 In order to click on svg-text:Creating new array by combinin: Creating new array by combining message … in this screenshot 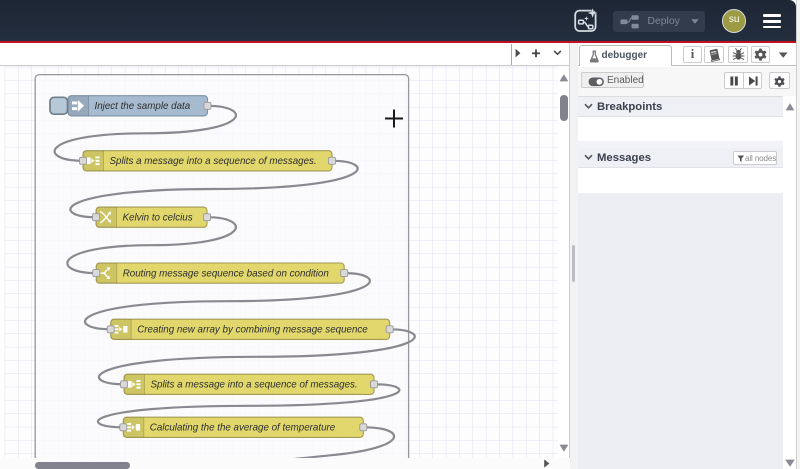, I will do `click(252, 329)`.